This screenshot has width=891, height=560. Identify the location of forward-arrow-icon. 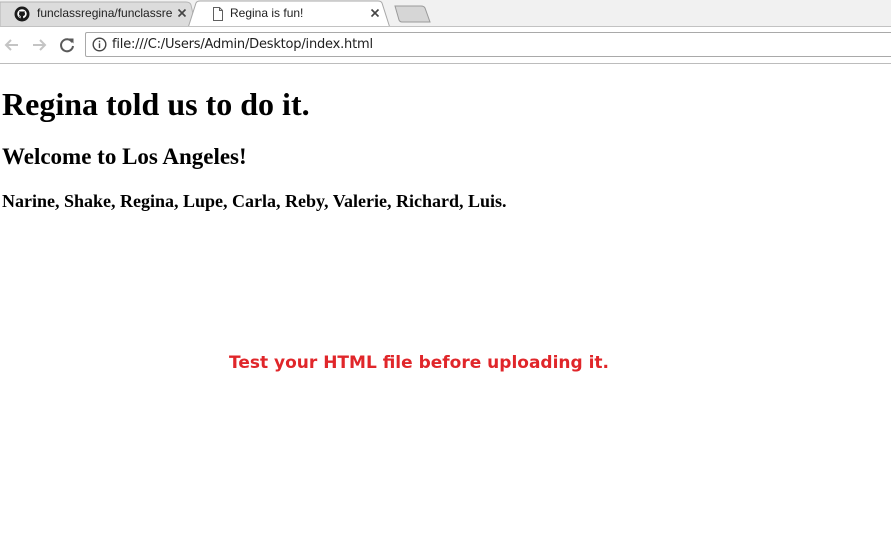
(39, 45).